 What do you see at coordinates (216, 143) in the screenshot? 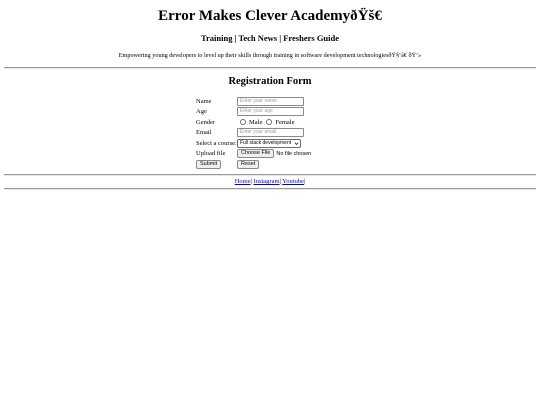
I see `course-label: Select a course:` at bounding box center [216, 143].